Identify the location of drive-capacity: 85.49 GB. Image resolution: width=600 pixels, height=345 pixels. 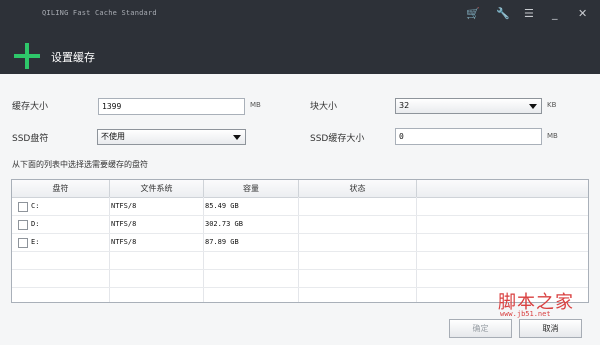
(222, 206).